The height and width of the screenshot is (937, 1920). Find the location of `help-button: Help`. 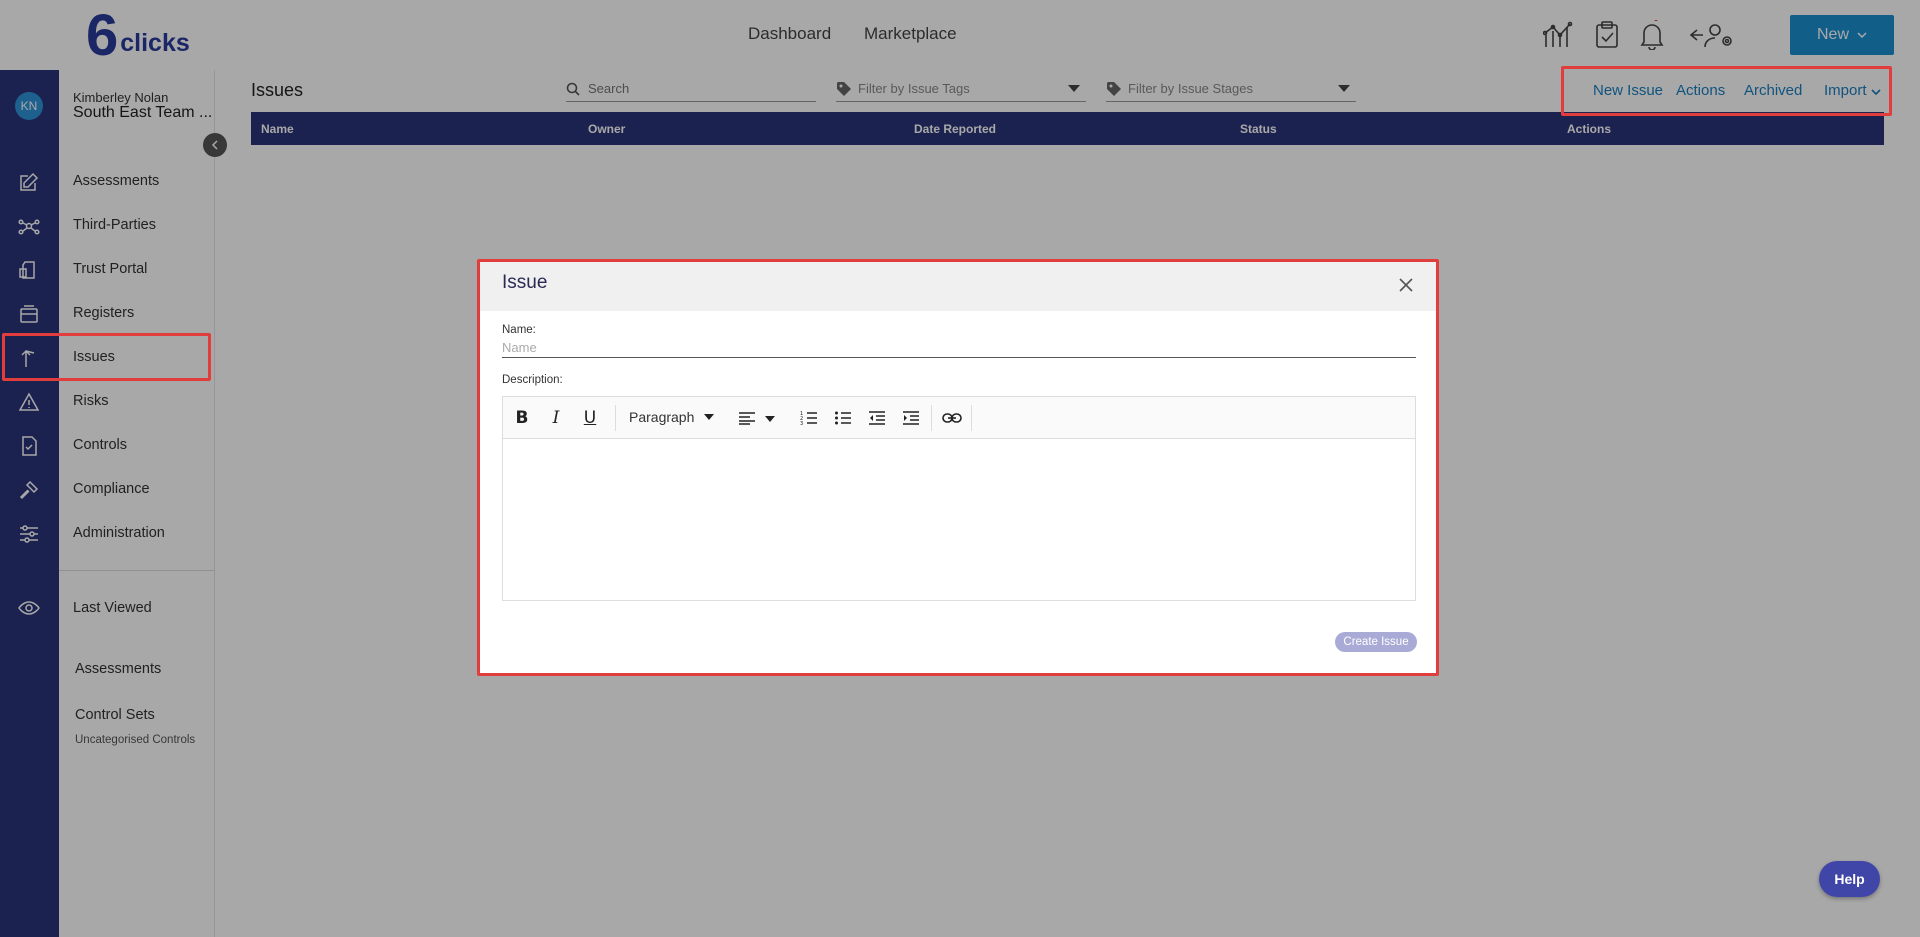

help-button: Help is located at coordinates (1849, 879).